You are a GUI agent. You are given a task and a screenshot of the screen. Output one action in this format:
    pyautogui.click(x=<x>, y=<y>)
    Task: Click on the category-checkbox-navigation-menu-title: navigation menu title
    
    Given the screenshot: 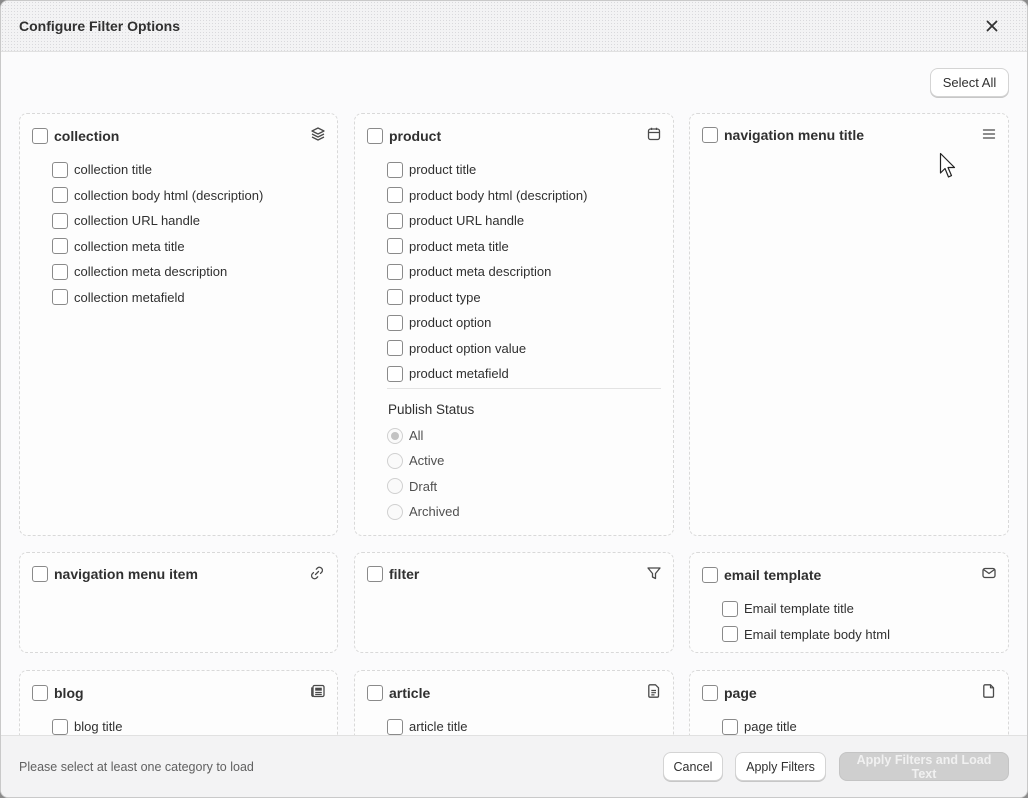 What is the action you would take?
    pyautogui.click(x=783, y=135)
    